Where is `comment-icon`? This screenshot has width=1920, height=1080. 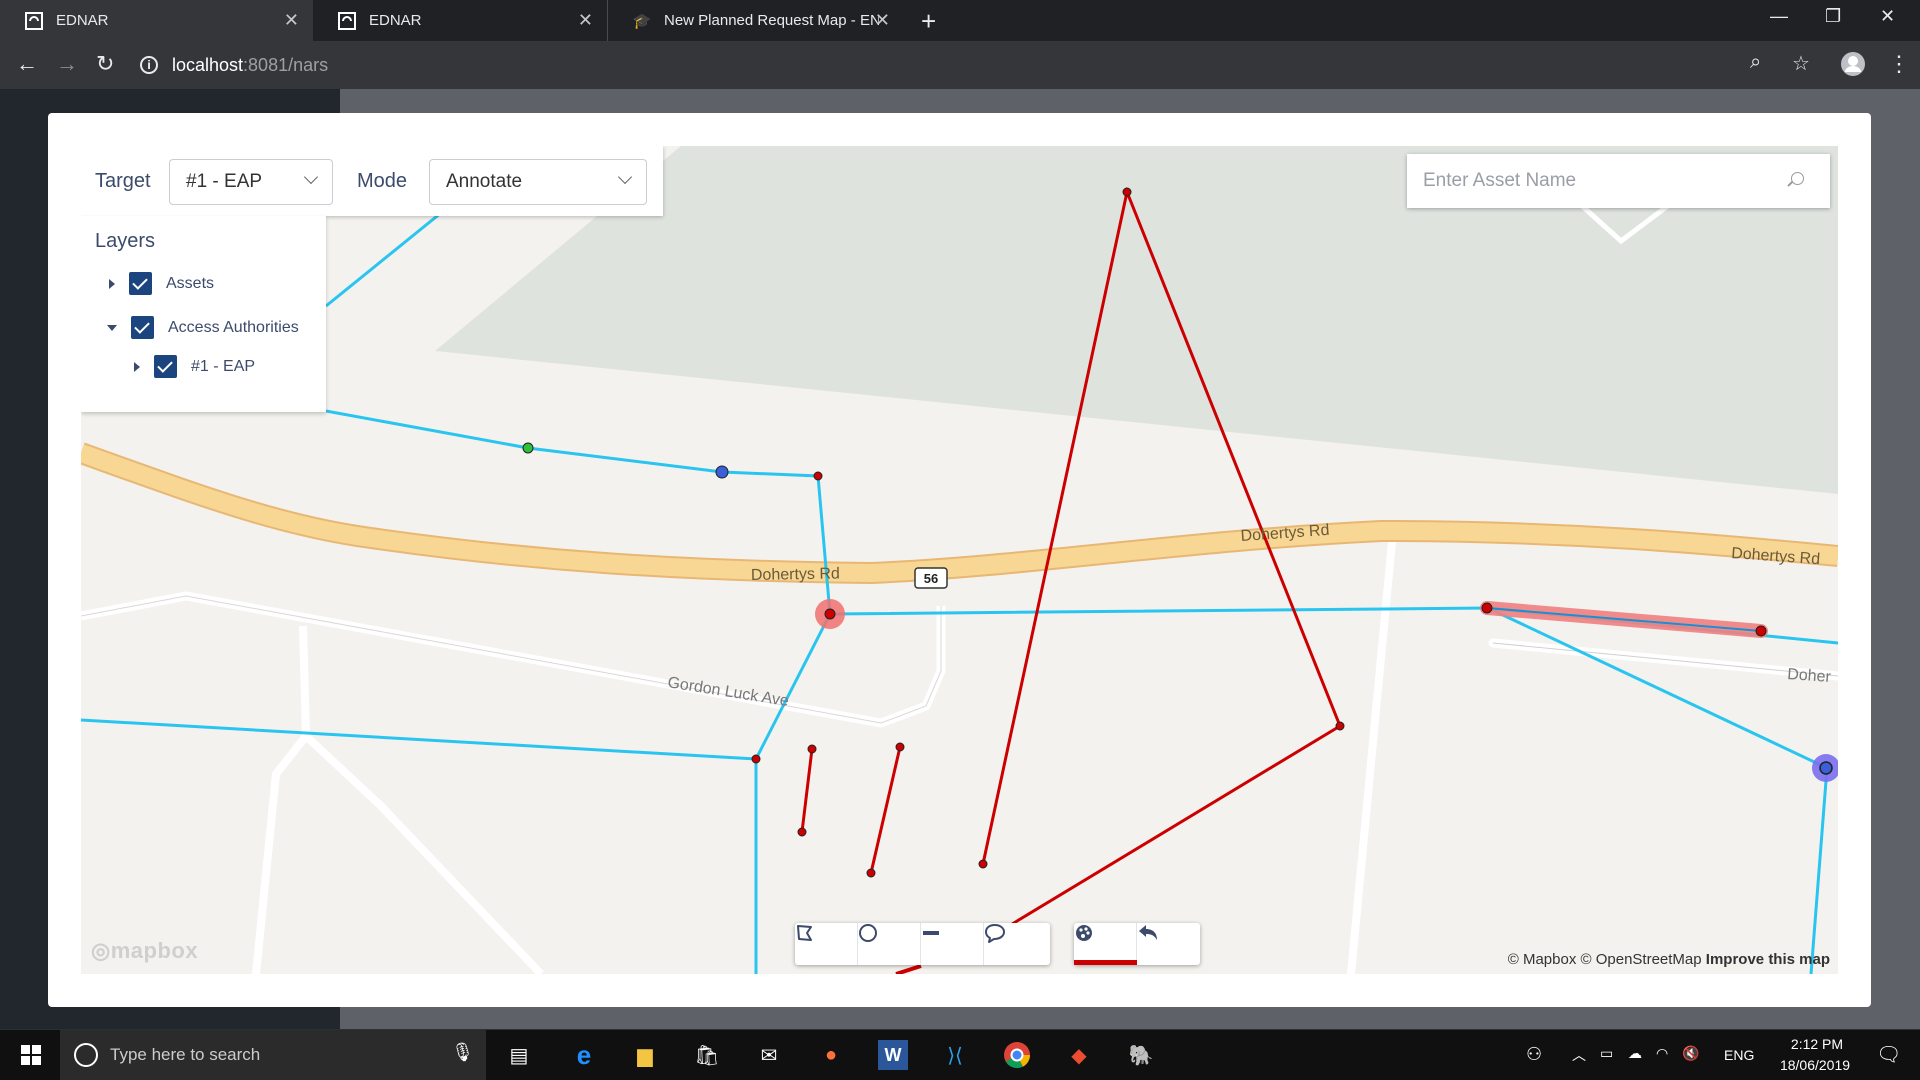 comment-icon is located at coordinates (995, 933).